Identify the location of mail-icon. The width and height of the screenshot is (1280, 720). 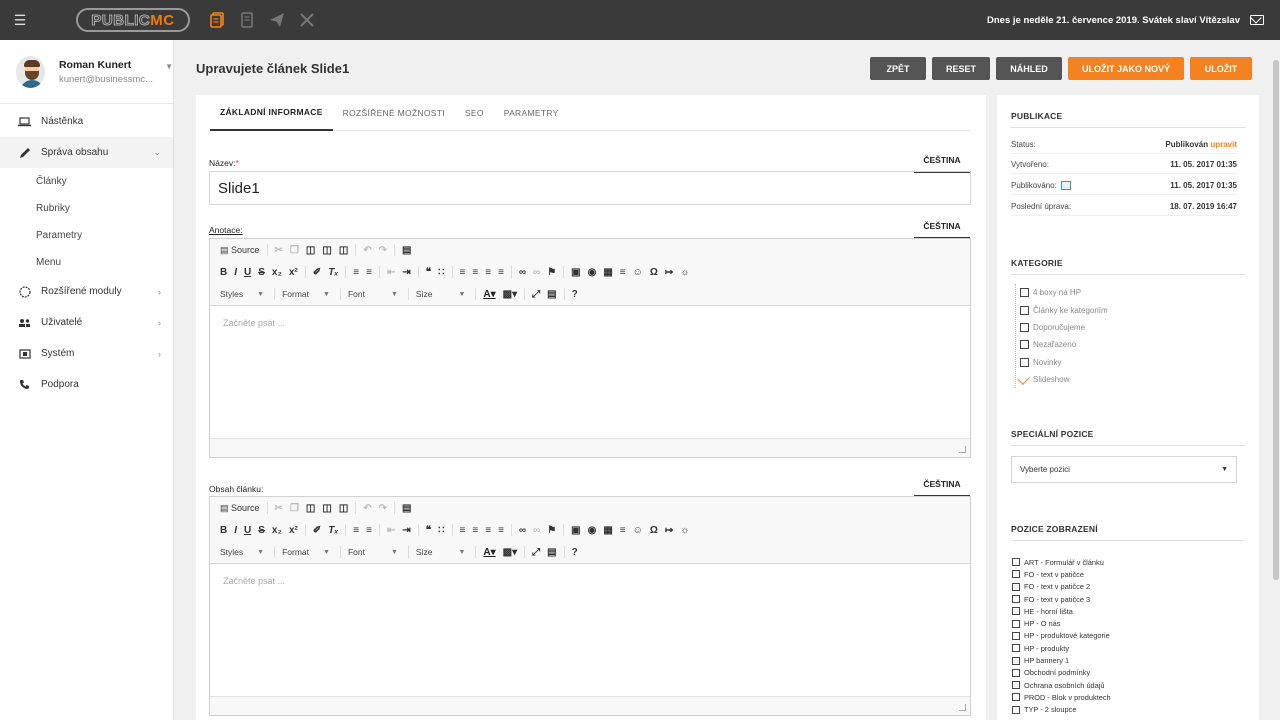
(1257, 20).